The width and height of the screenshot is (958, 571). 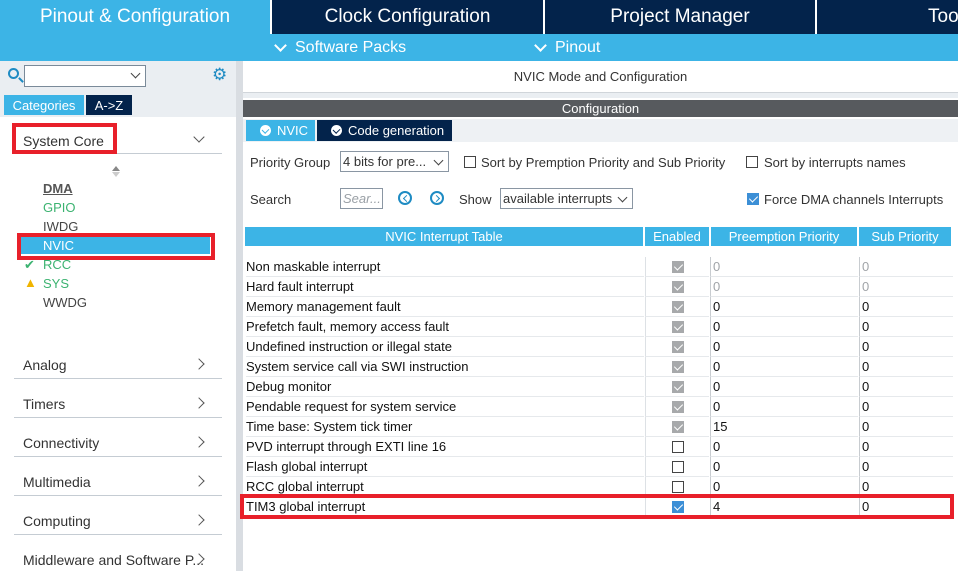 What do you see at coordinates (479, 47) in the screenshot?
I see `sub-menu-bar: Software Packs Pinout` at bounding box center [479, 47].